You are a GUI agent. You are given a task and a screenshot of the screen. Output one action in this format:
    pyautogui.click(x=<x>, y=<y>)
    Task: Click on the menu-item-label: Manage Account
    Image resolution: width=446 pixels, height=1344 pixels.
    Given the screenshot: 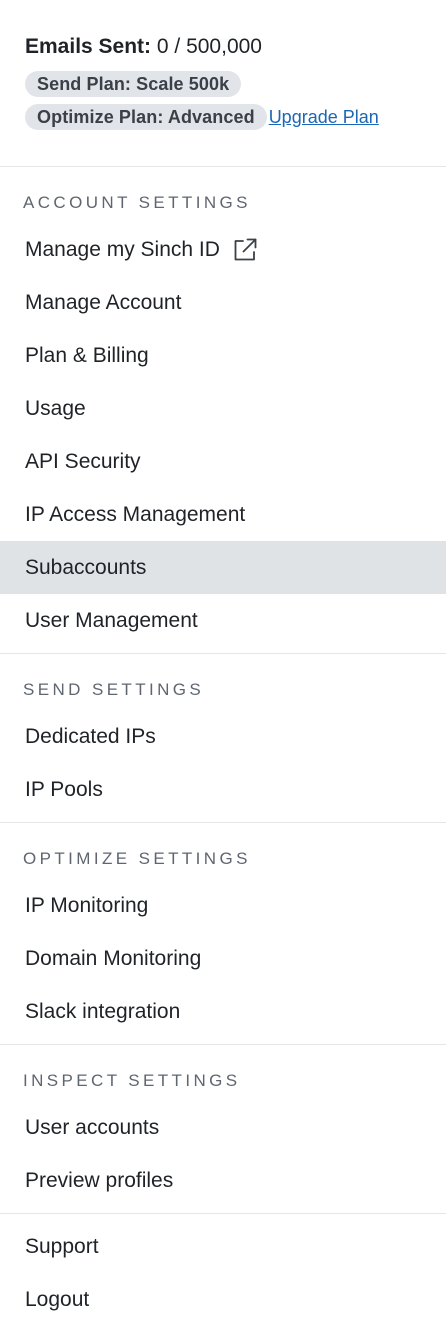 What is the action you would take?
    pyautogui.click(x=103, y=302)
    